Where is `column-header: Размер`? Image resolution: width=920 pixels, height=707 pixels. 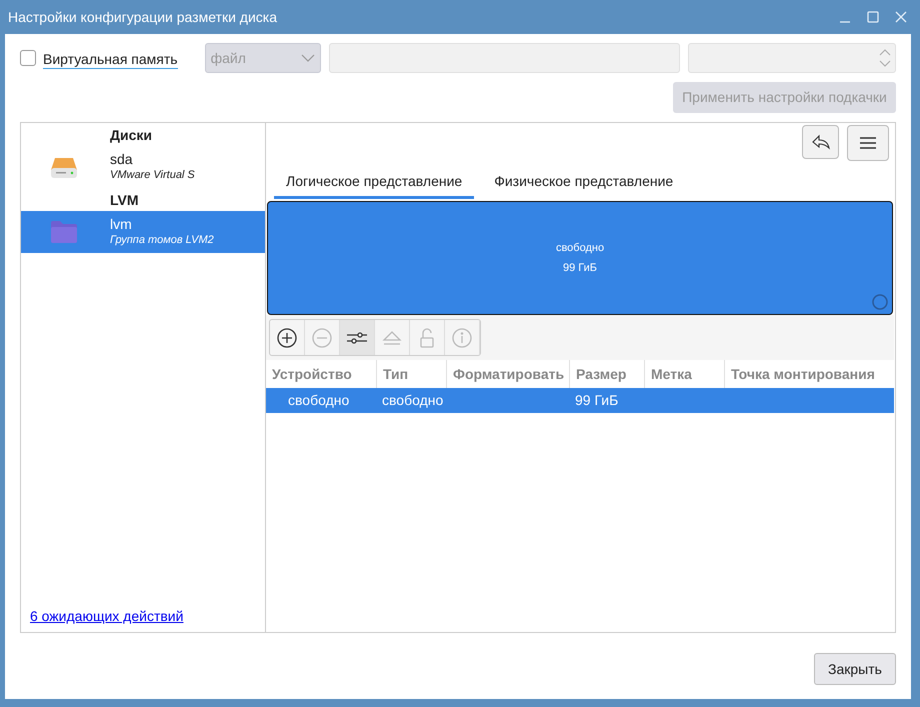 column-header: Размер is located at coordinates (601, 374).